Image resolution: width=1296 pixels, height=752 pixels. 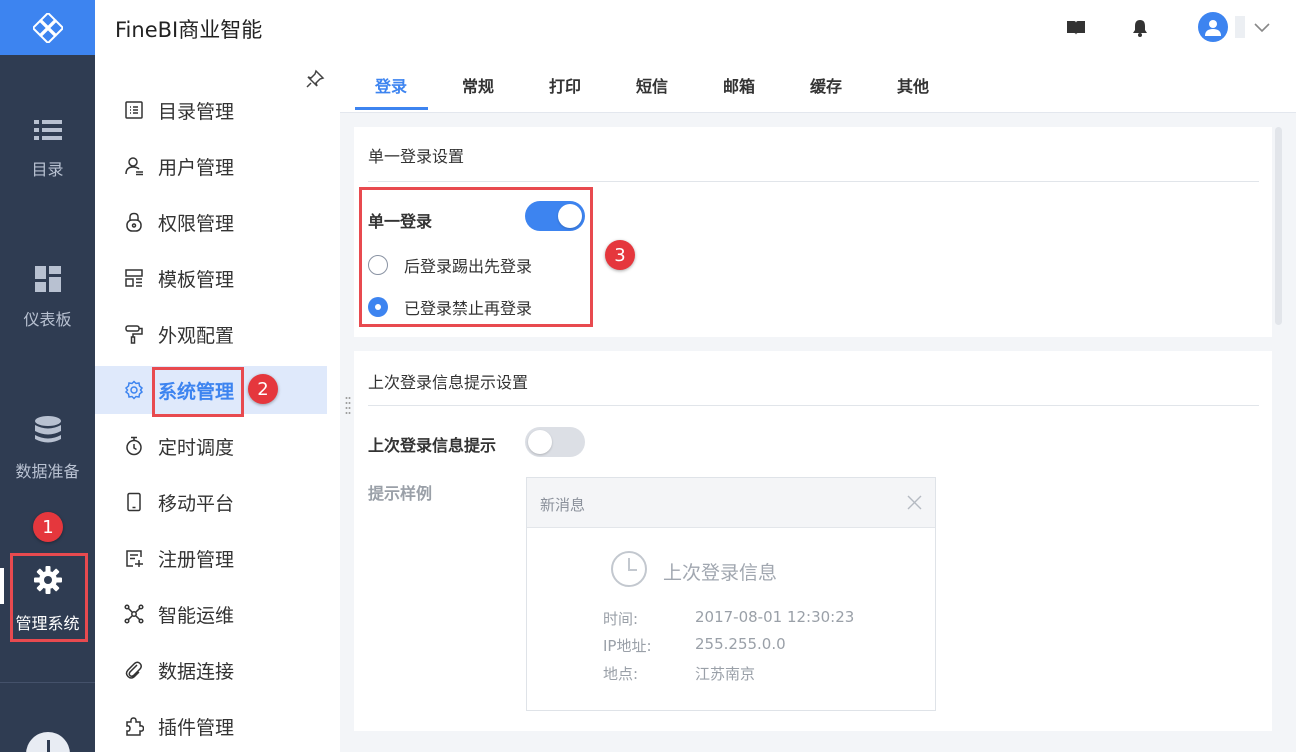 I want to click on sidebar-item-label: 注册管理, so click(x=196, y=559).